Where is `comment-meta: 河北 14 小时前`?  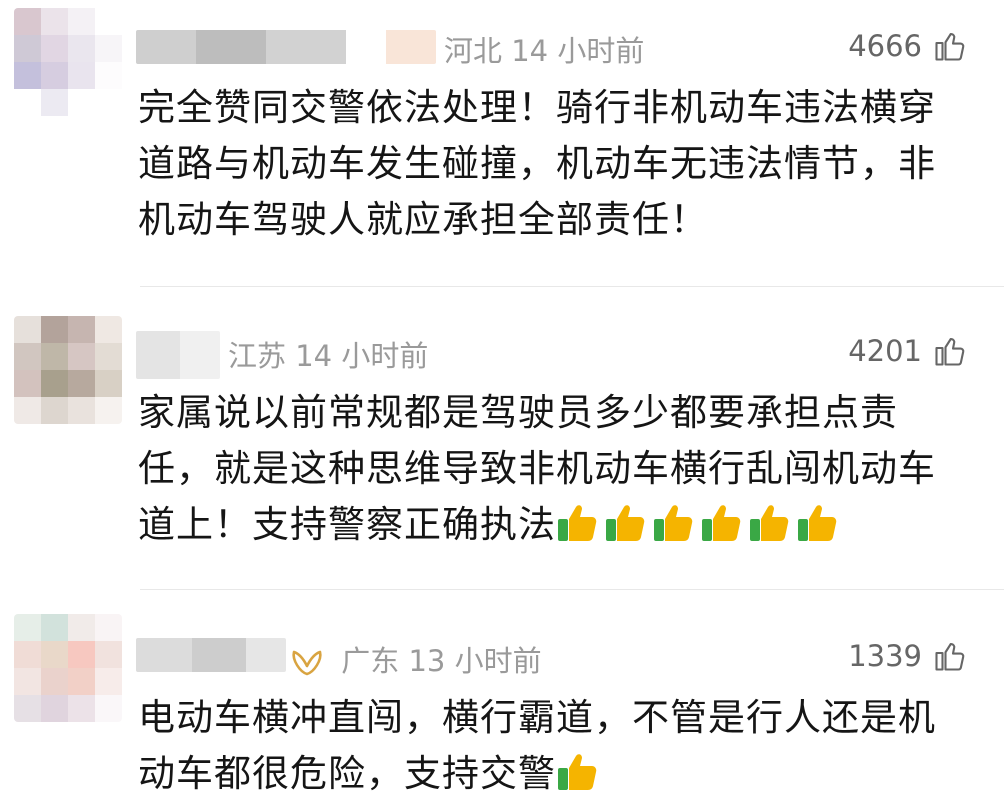 comment-meta: 河北 14 小时前 is located at coordinates (544, 49).